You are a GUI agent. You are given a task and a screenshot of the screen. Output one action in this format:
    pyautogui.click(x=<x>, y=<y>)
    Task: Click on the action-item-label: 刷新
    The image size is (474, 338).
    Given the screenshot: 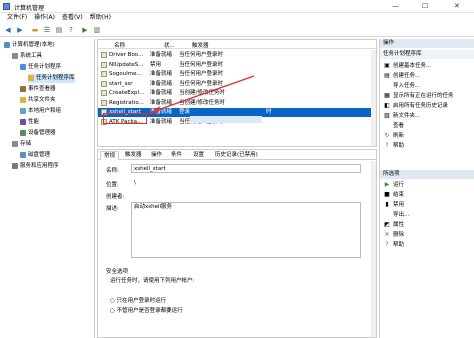 What is the action you would take?
    pyautogui.click(x=399, y=136)
    